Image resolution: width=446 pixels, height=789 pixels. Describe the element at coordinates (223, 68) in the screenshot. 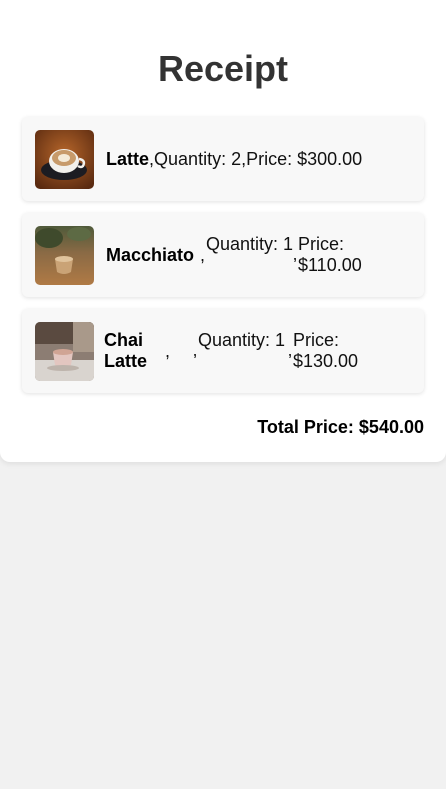

I see `page-title: Receipt` at that location.